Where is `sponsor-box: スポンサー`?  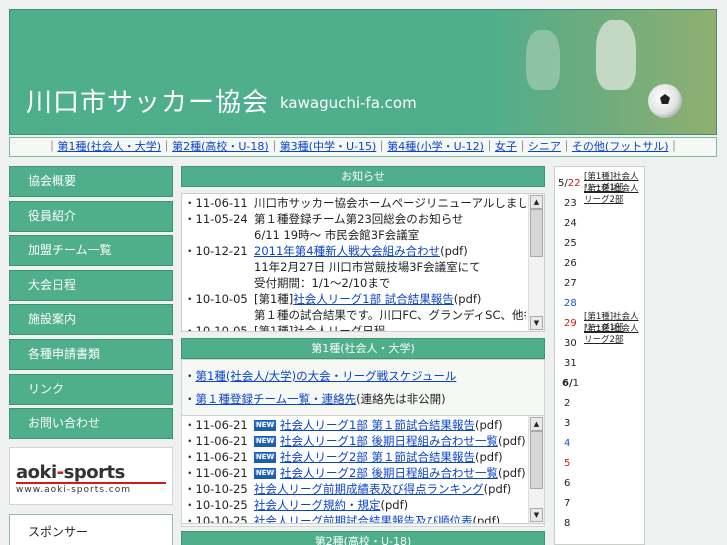 sponsor-box: スポンサー is located at coordinates (91, 529).